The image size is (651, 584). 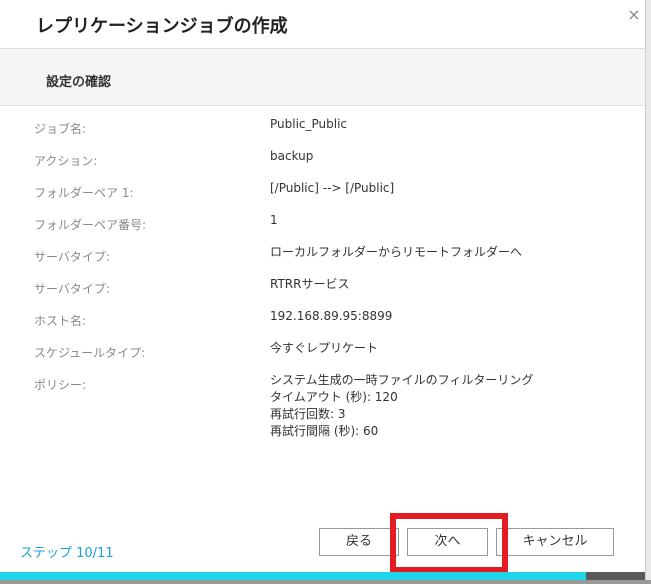 I want to click on detail-value: Public_Public, so click(x=308, y=124).